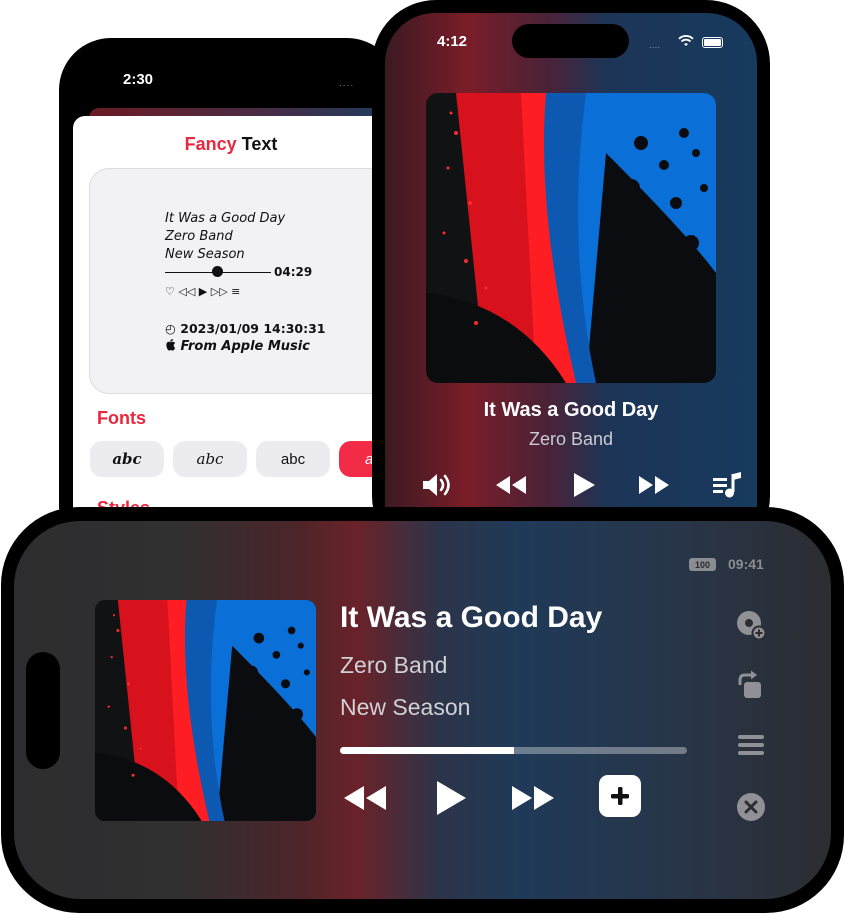 The height and width of the screenshot is (913, 847). I want to click on close-button, so click(751, 807).